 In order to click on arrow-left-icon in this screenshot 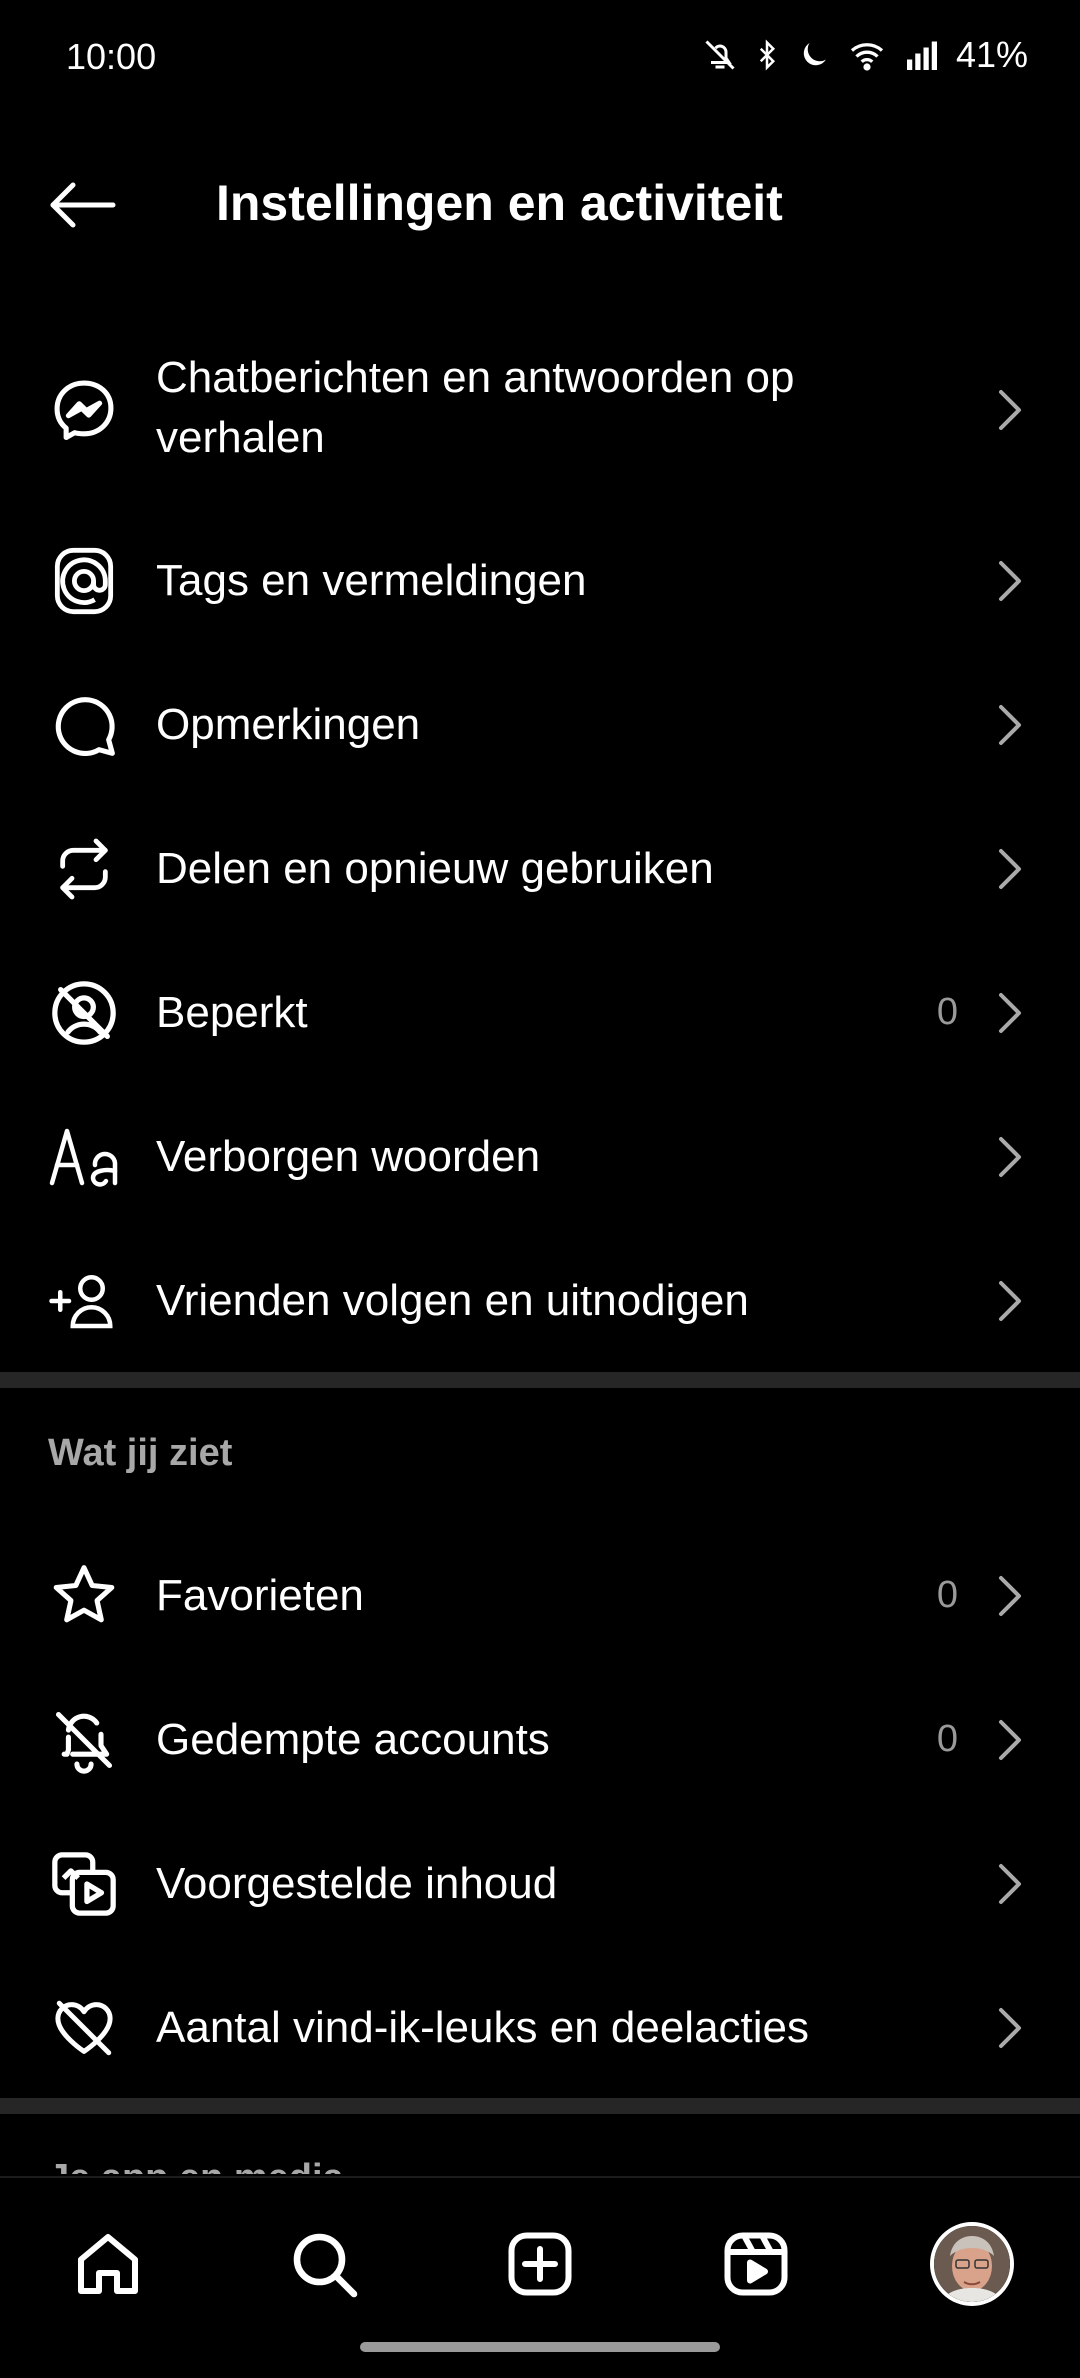, I will do `click(83, 205)`.